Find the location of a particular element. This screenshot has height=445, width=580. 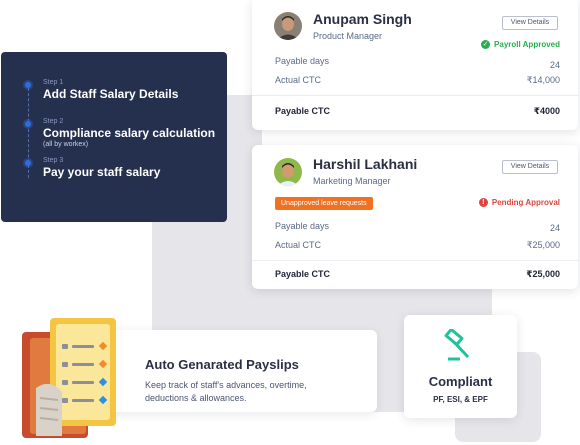

status-label: Payroll Approved is located at coordinates (527, 44).